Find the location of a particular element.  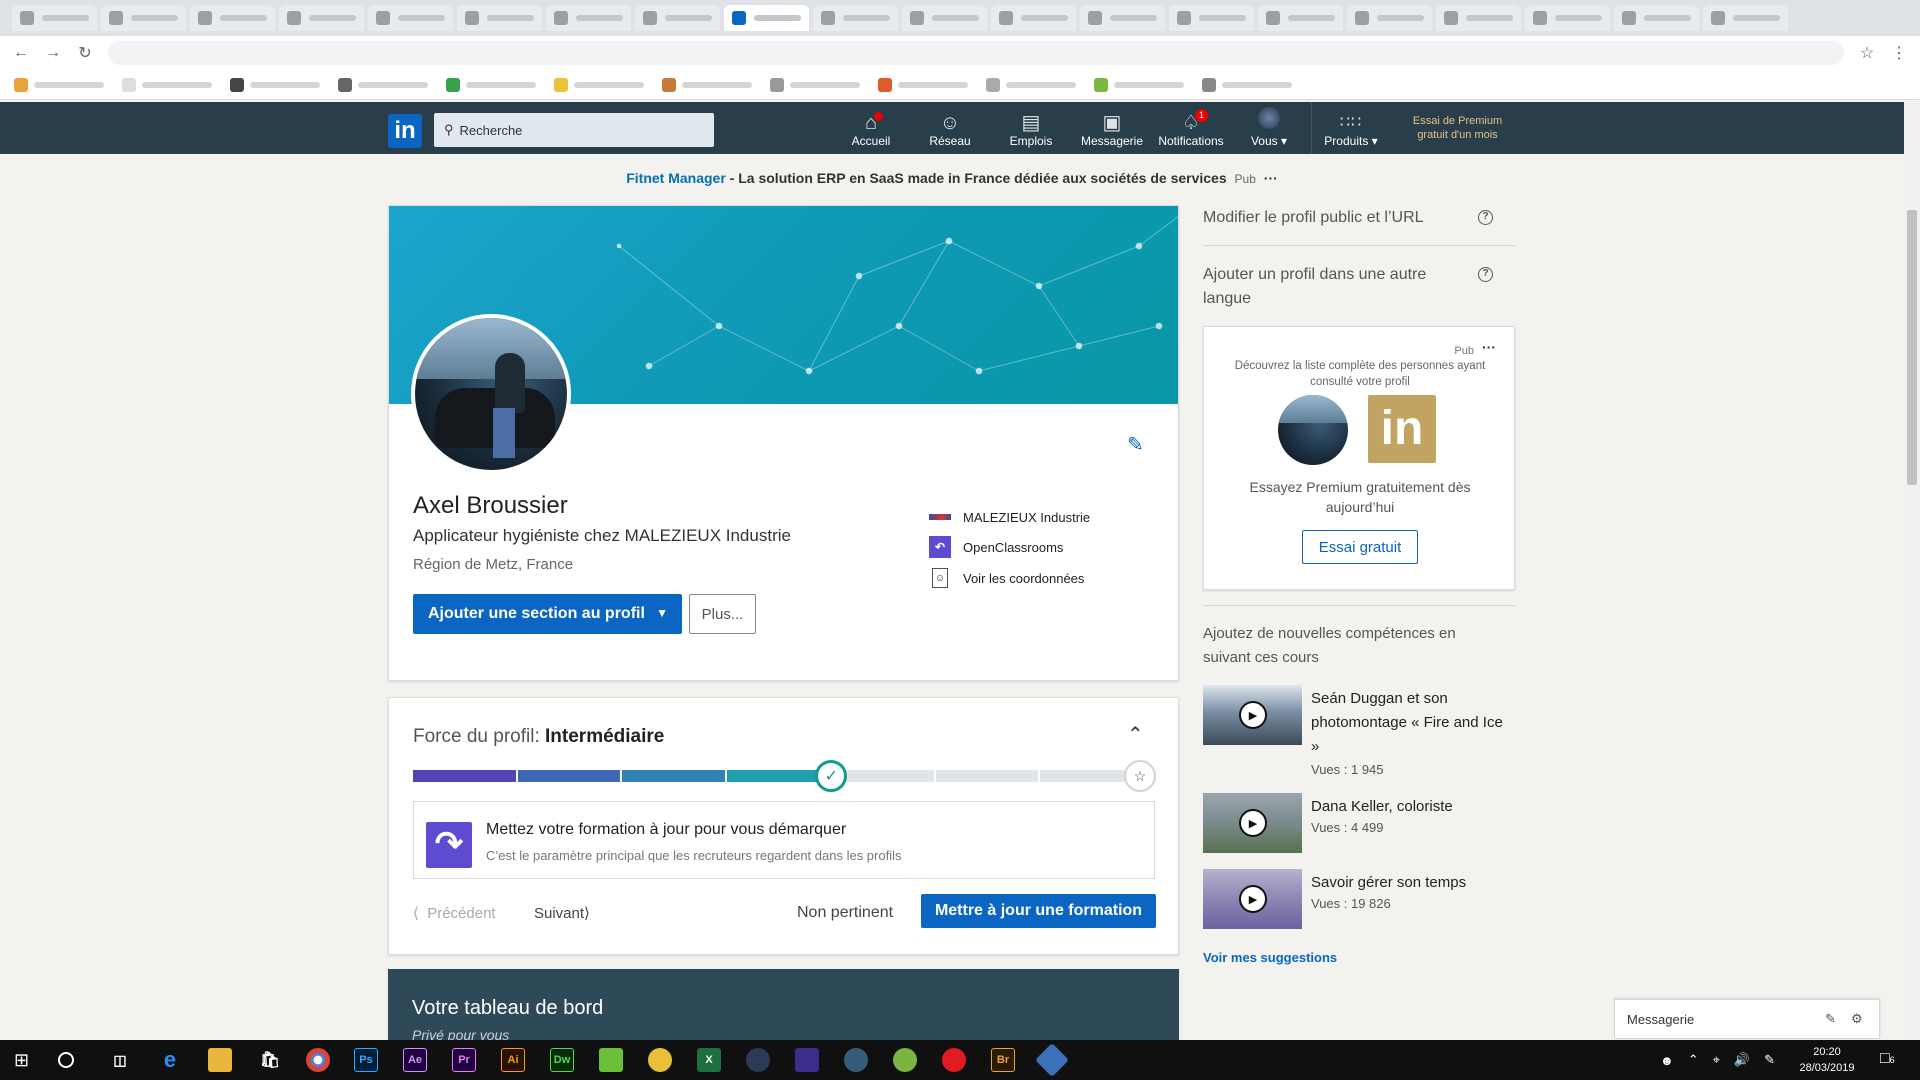

edit-public-profile-link: Modifier le profil public et l’URL is located at coordinates (1318, 218).